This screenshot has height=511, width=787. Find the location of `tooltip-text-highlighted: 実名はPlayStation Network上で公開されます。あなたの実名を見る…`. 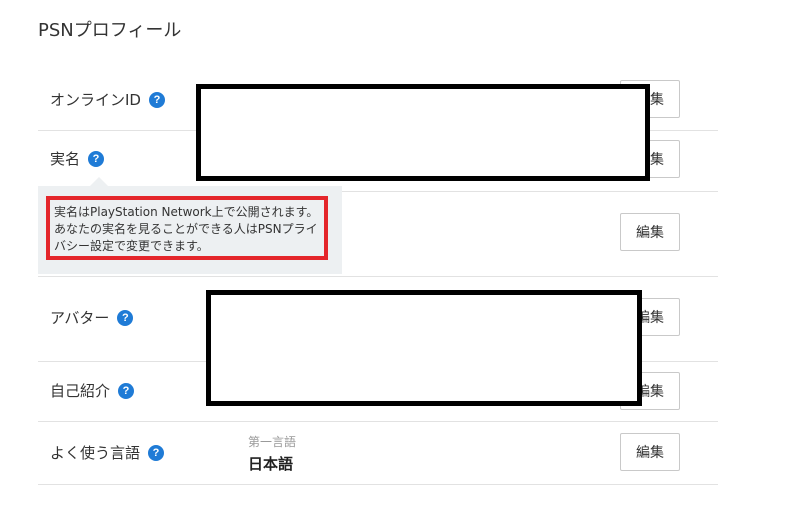

tooltip-text-highlighted: 実名はPlayStation Network上で公開されます。あなたの実名を見る… is located at coordinates (187, 228).